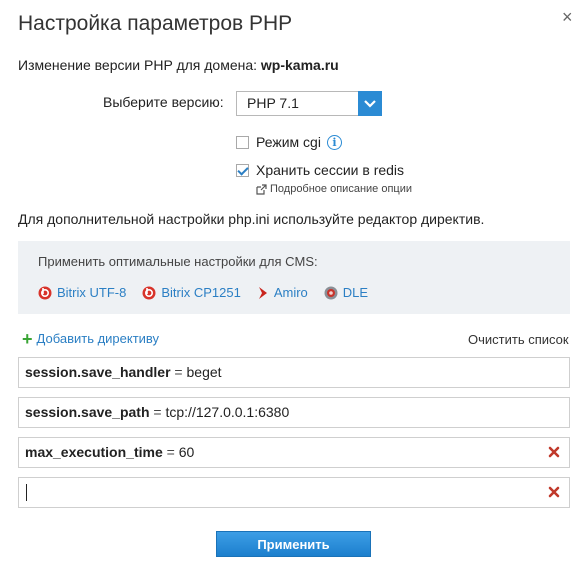 This screenshot has width=588, height=568. I want to click on domain-label: Изменение версии PHP для домена:, so click(138, 65).